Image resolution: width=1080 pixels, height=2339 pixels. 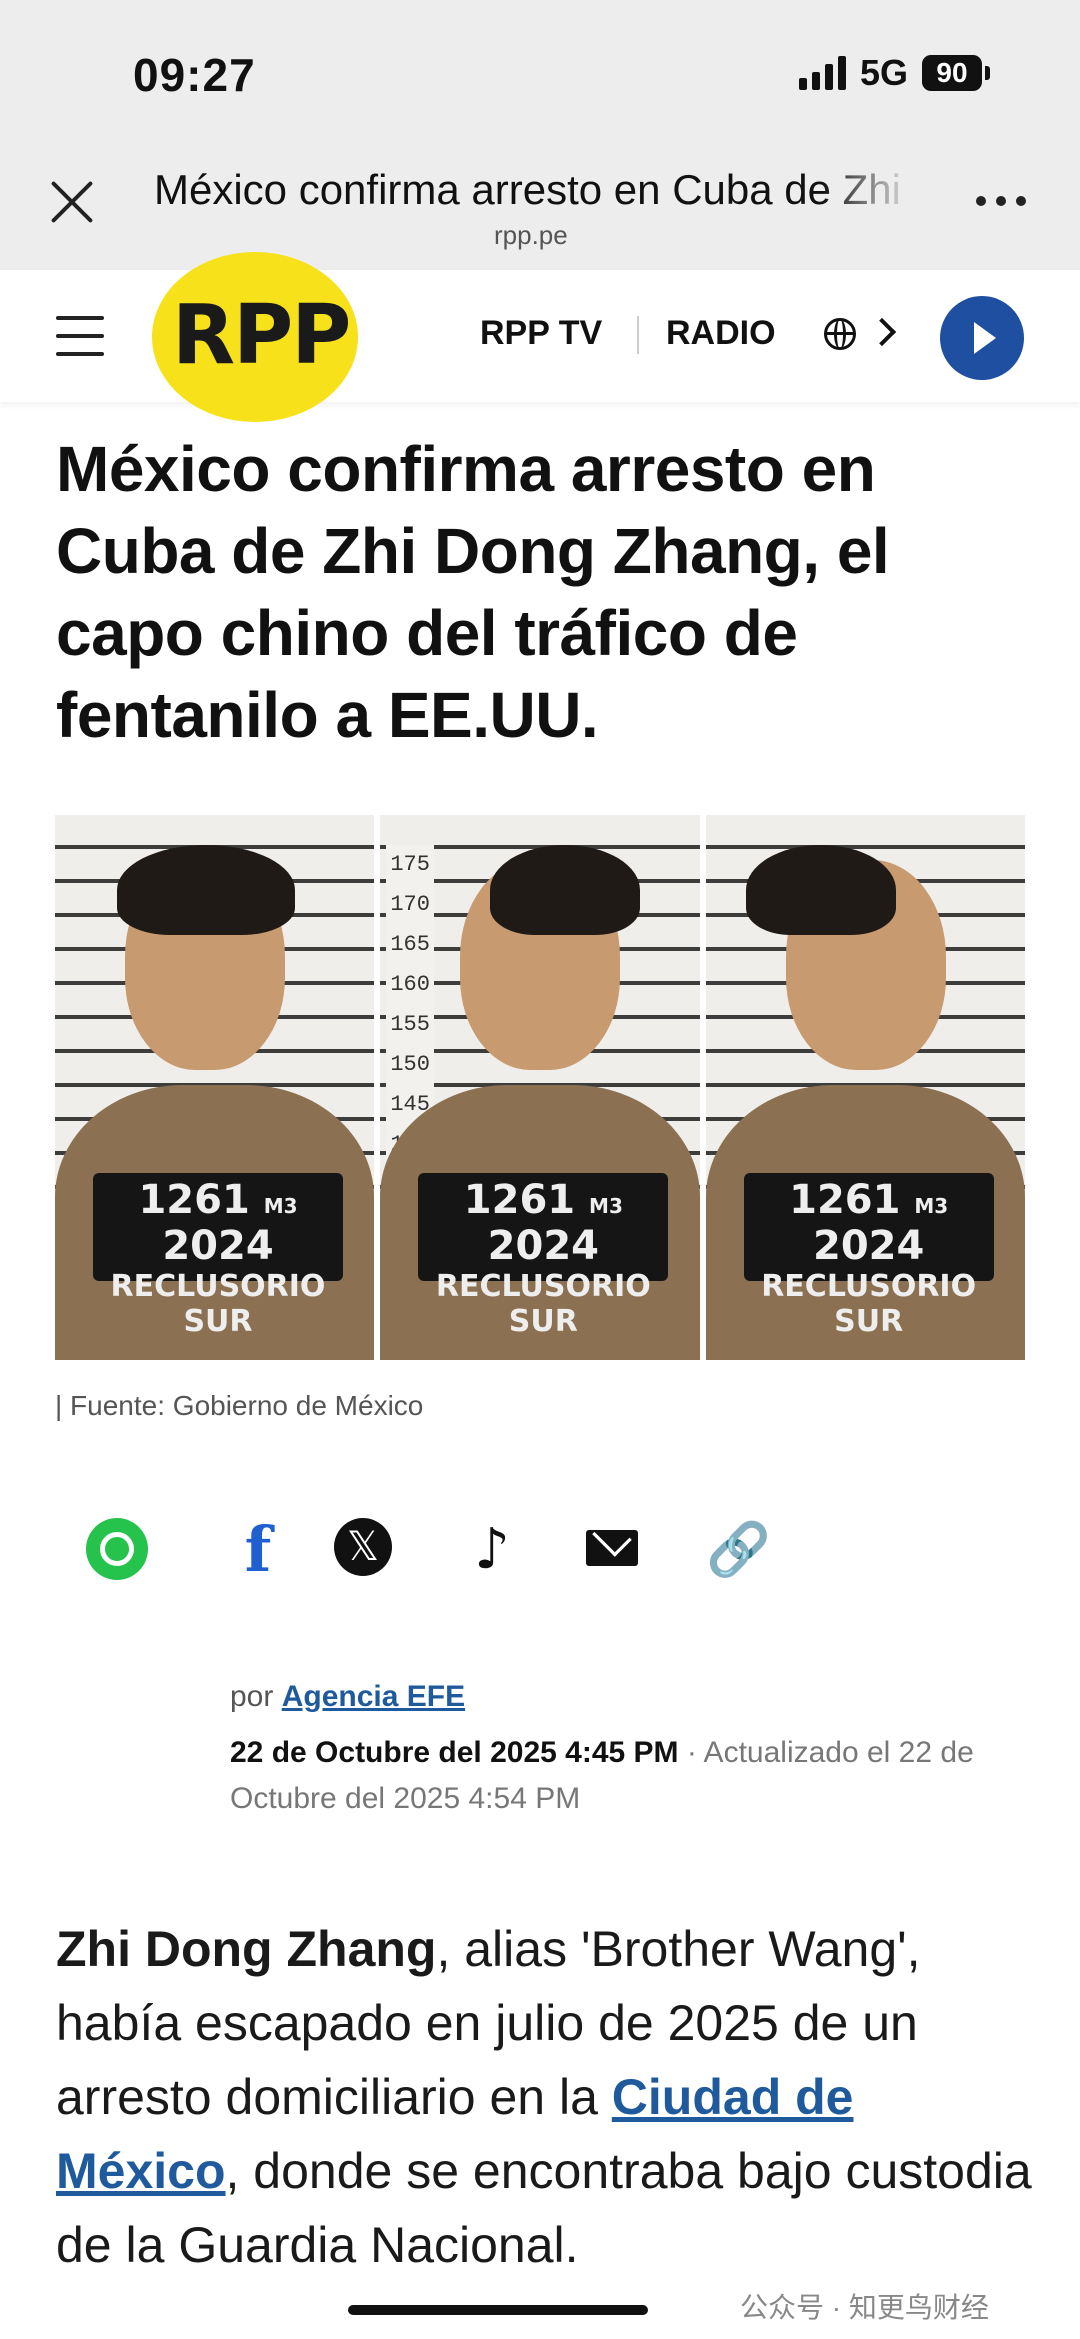 I want to click on play-button, so click(x=982, y=338).